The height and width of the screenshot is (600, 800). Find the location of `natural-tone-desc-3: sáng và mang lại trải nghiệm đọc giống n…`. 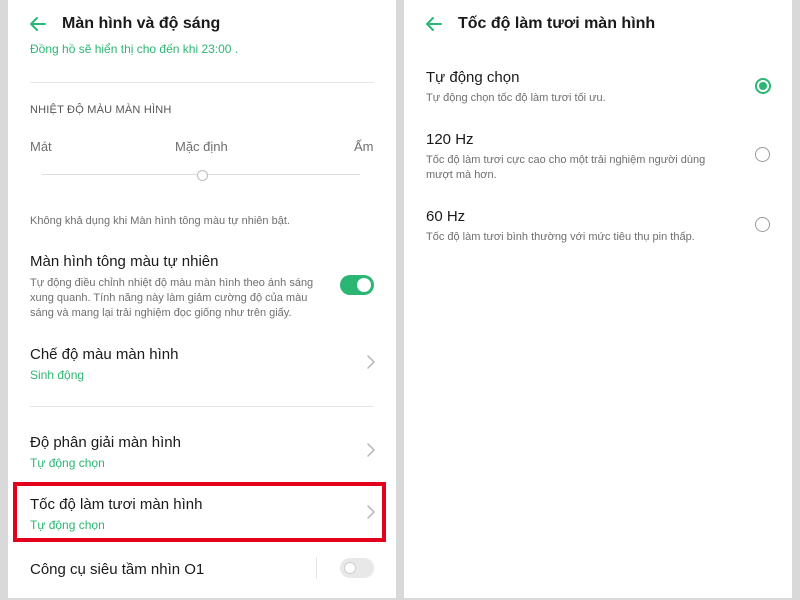

natural-tone-desc-3: sáng và mang lại trải nghiệm đọc giống n… is located at coordinates (161, 313).